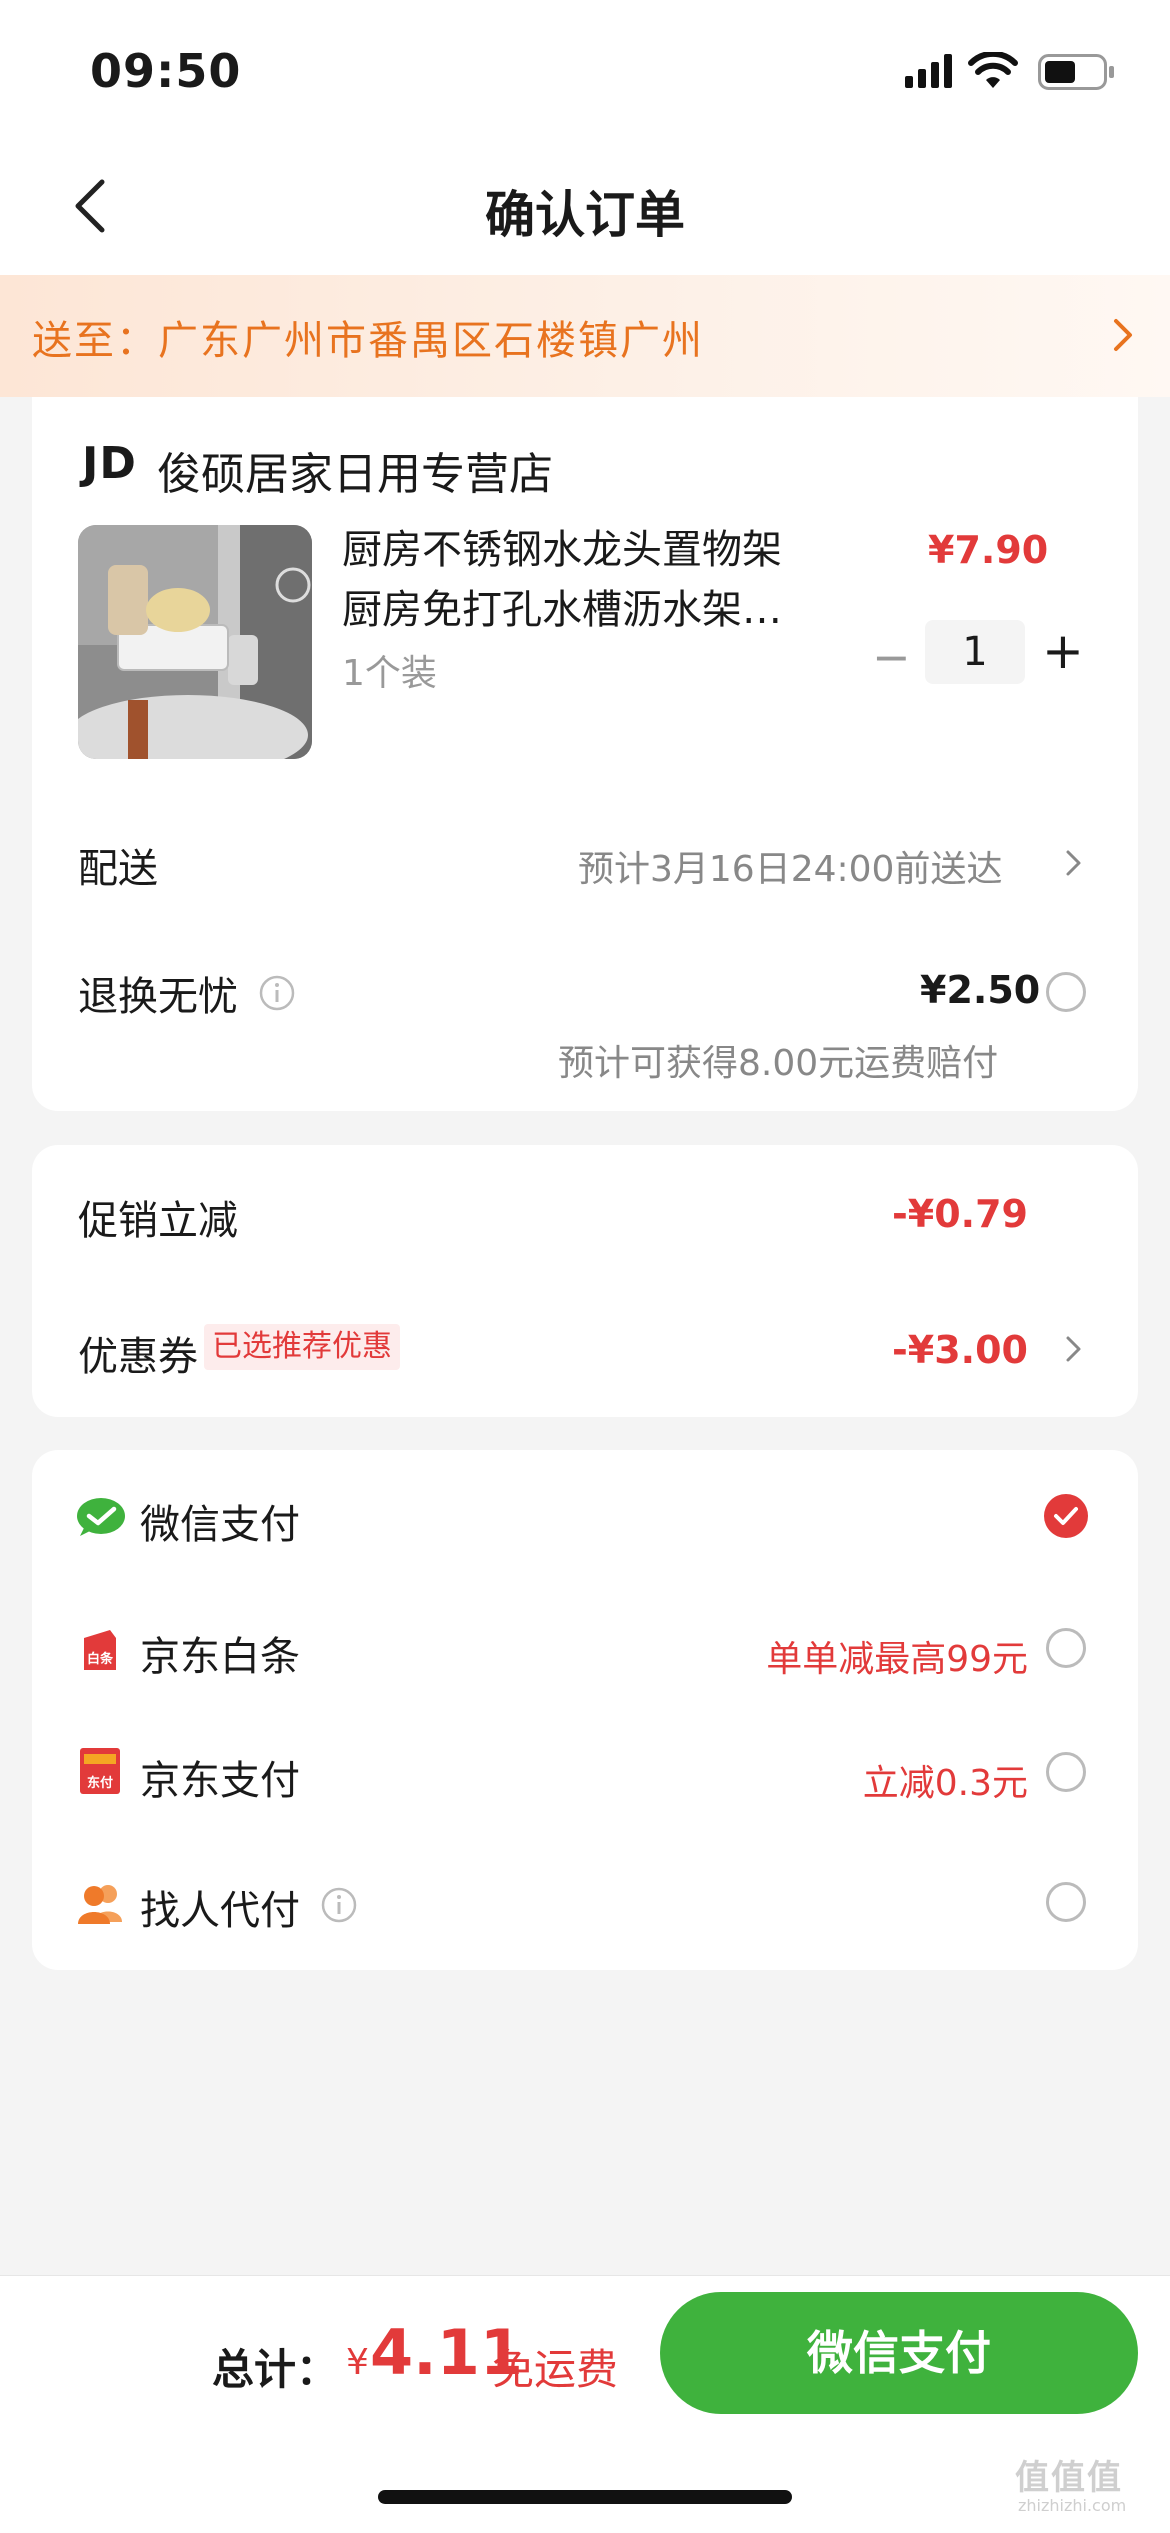 The height and width of the screenshot is (2533, 1170). What do you see at coordinates (960, 1214) in the screenshot?
I see `promo-value: -¥0.79` at bounding box center [960, 1214].